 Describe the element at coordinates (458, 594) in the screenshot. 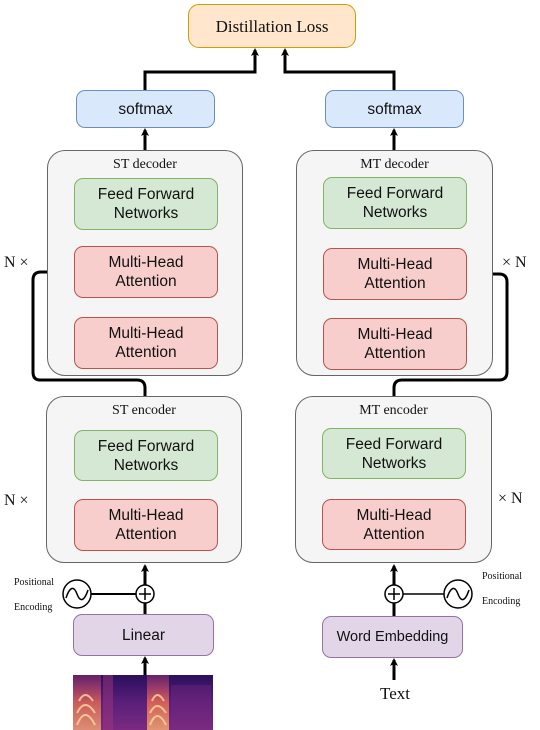

I see `sine-wave-icon-right` at that location.